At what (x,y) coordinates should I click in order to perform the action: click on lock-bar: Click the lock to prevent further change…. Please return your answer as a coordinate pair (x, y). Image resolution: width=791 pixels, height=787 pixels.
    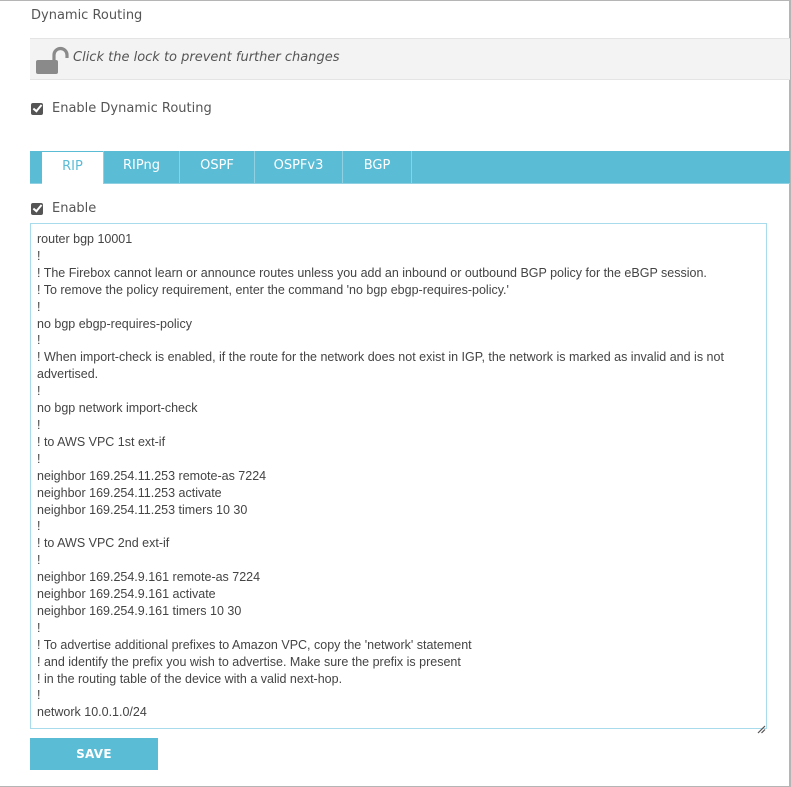
    Looking at the image, I should click on (410, 59).